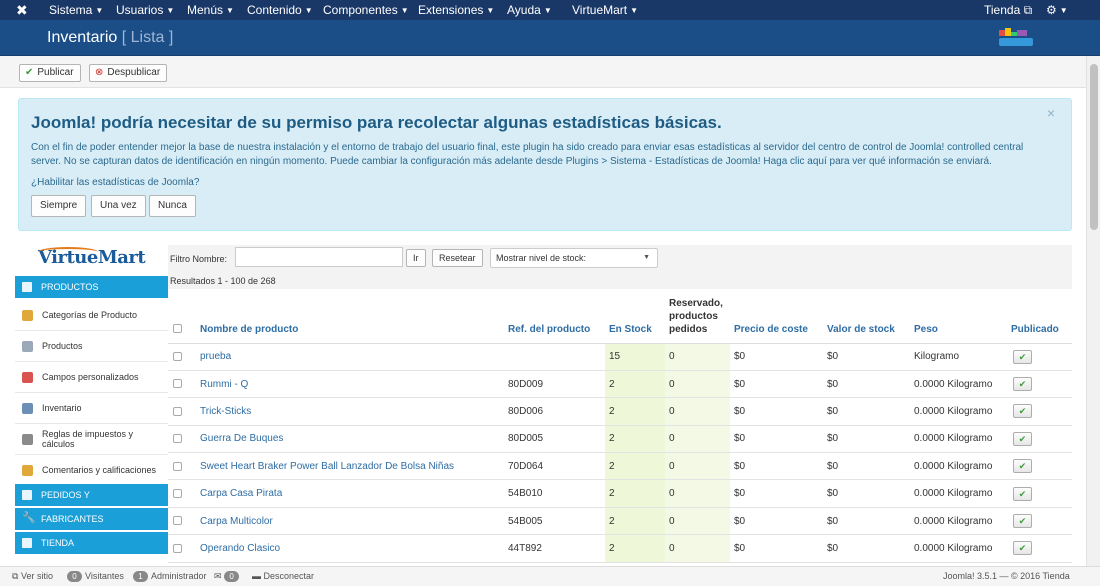  I want to click on messages-indicator: ✉ 0, so click(228, 576).